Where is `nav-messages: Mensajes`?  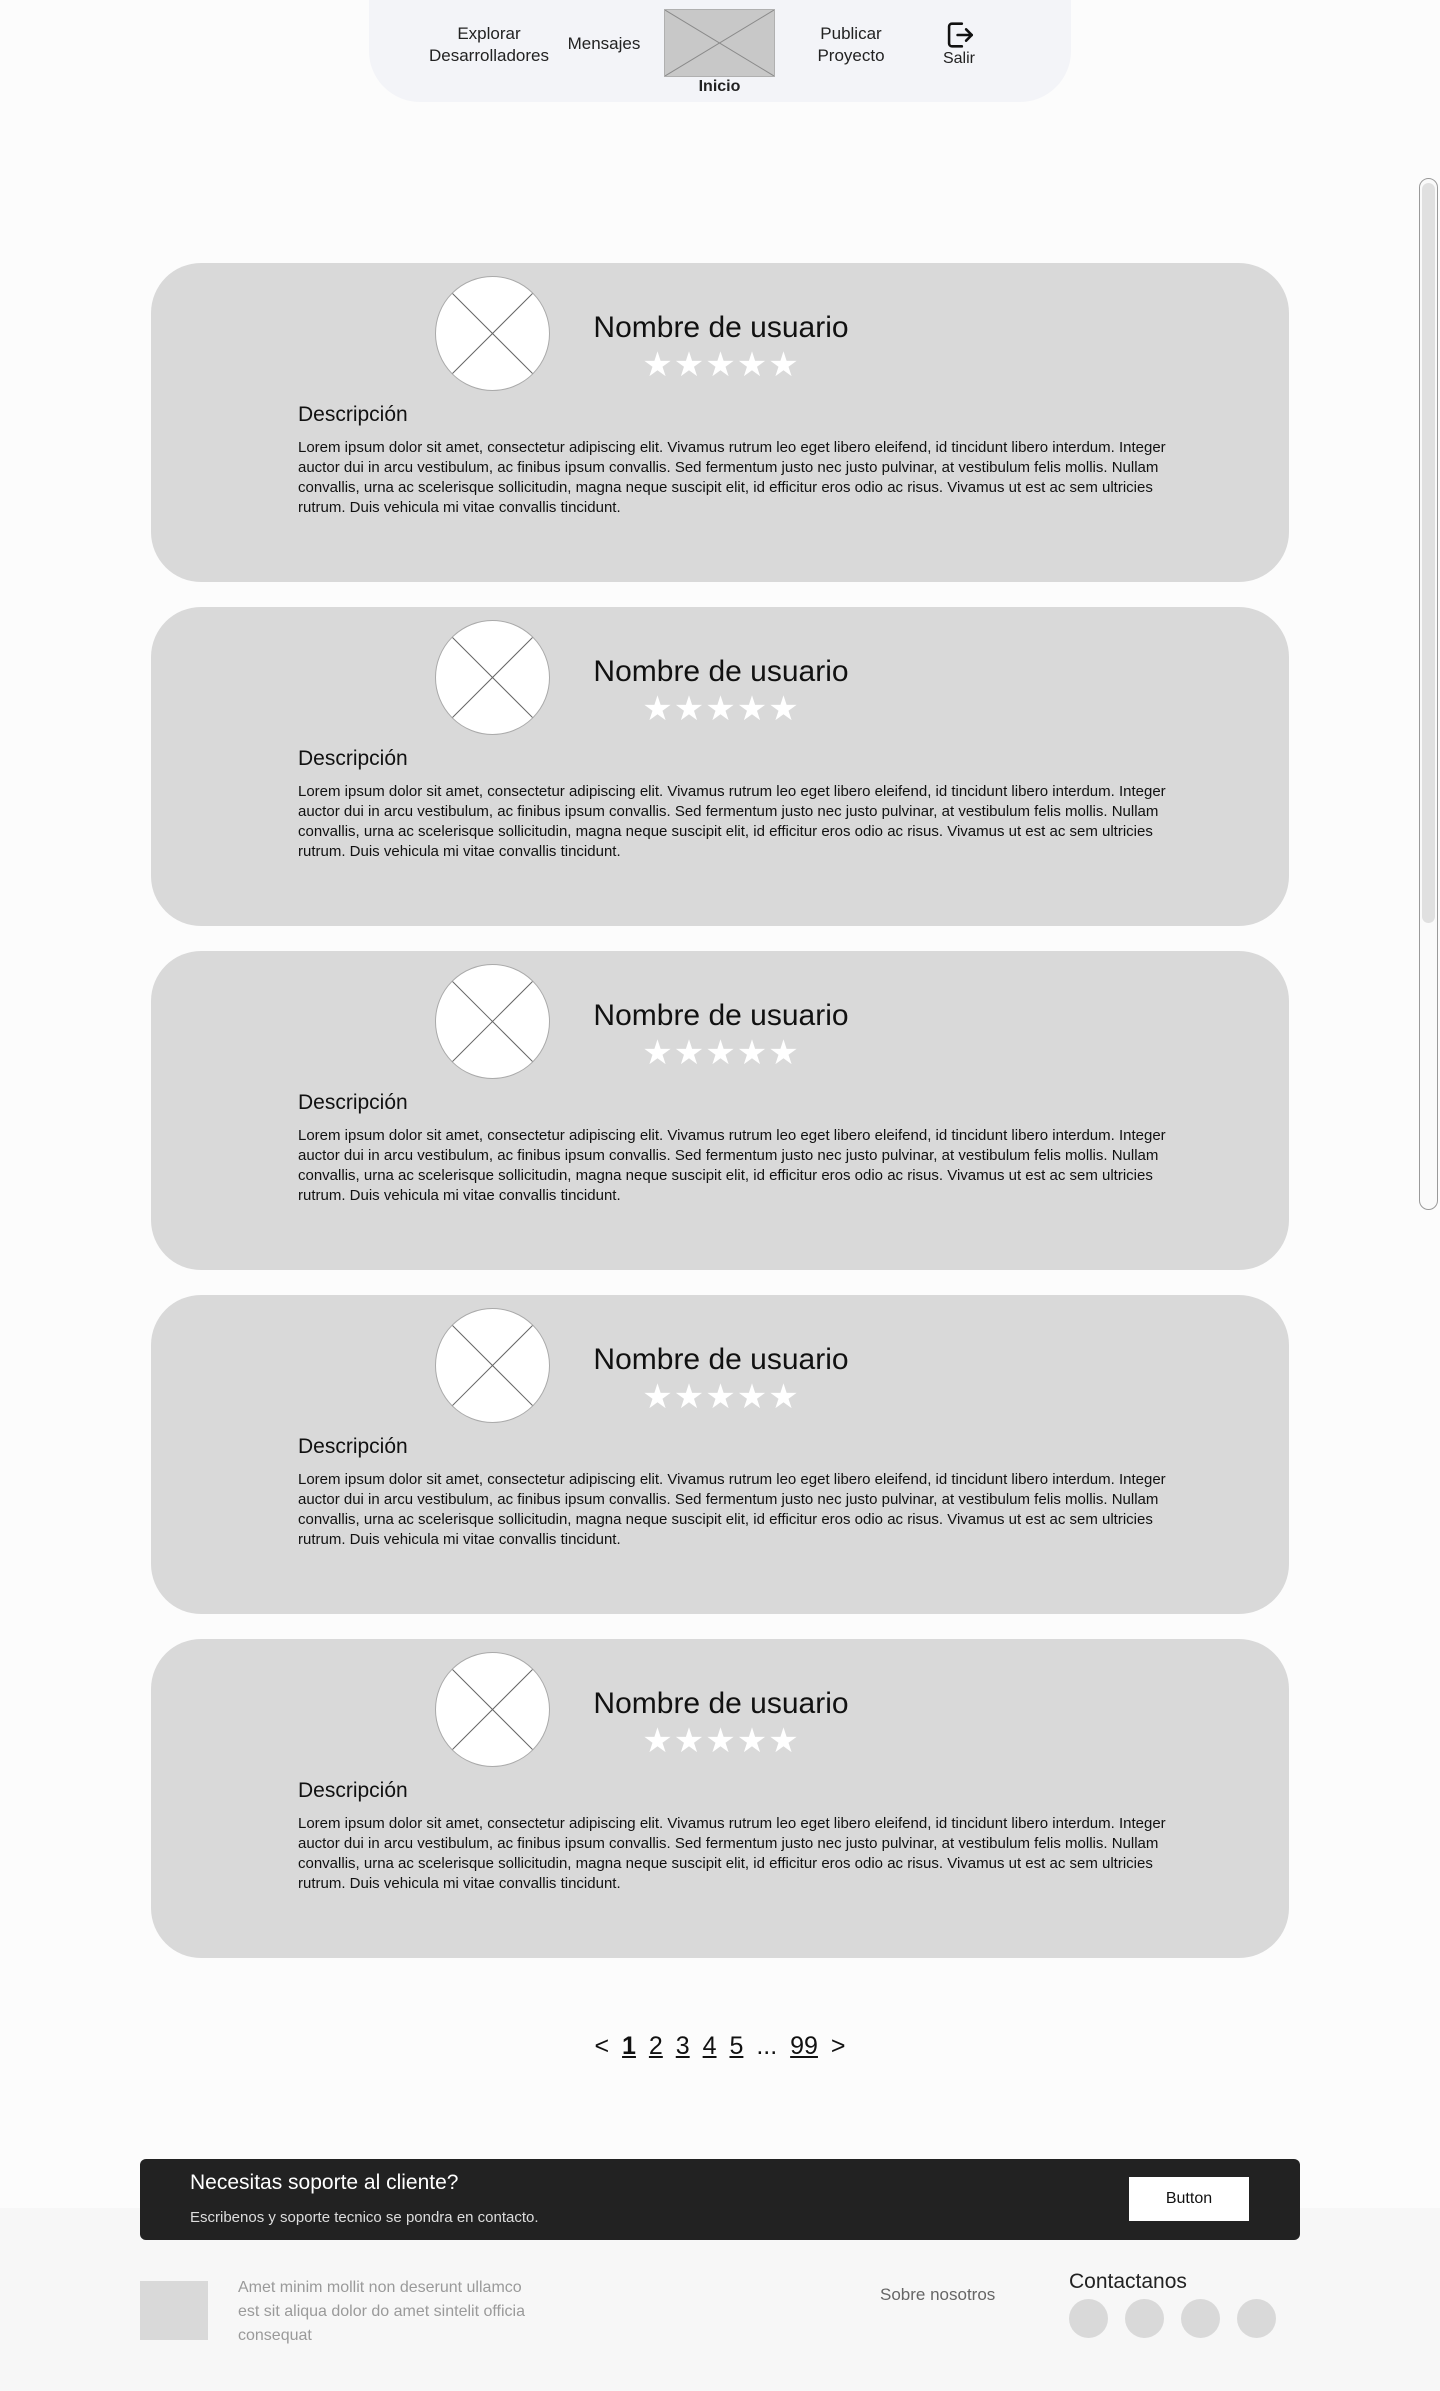 nav-messages: Mensajes is located at coordinates (604, 44).